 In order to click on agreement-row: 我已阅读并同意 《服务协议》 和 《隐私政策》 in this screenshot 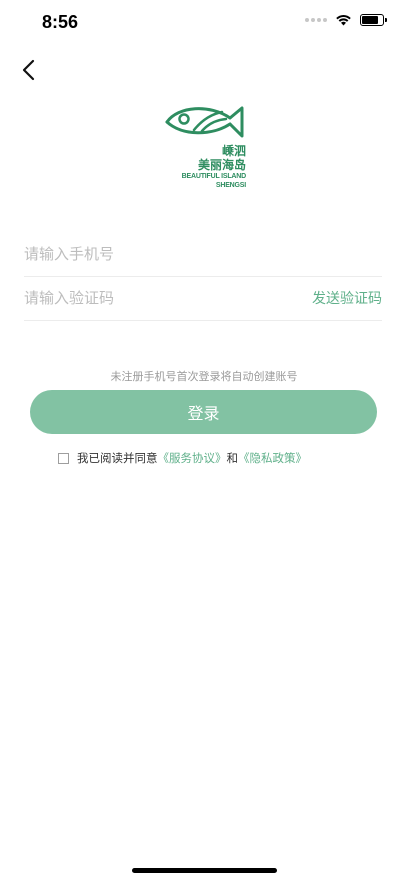, I will do `click(182, 458)`.